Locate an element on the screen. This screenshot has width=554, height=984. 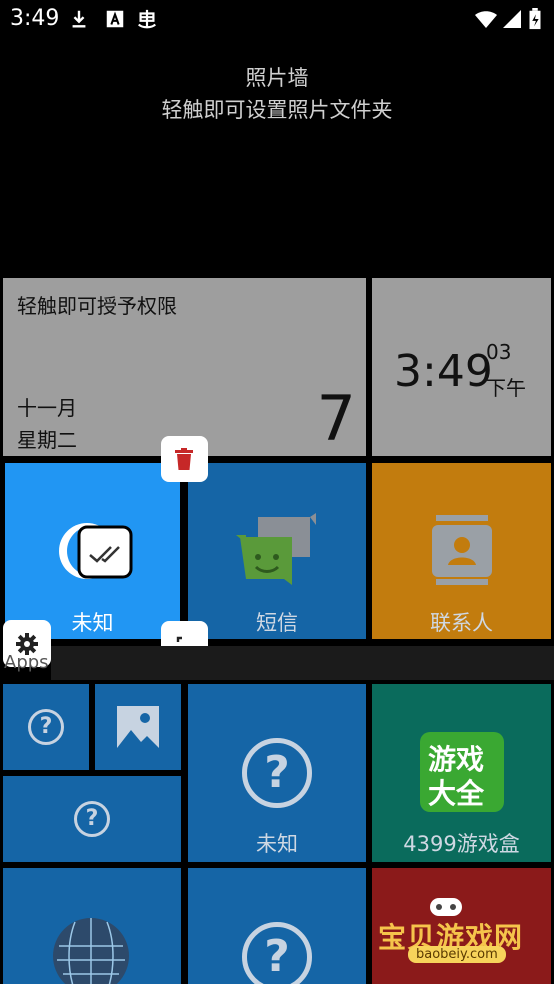
game-box-icon-text-2: 大全 is located at coordinates (456, 793).